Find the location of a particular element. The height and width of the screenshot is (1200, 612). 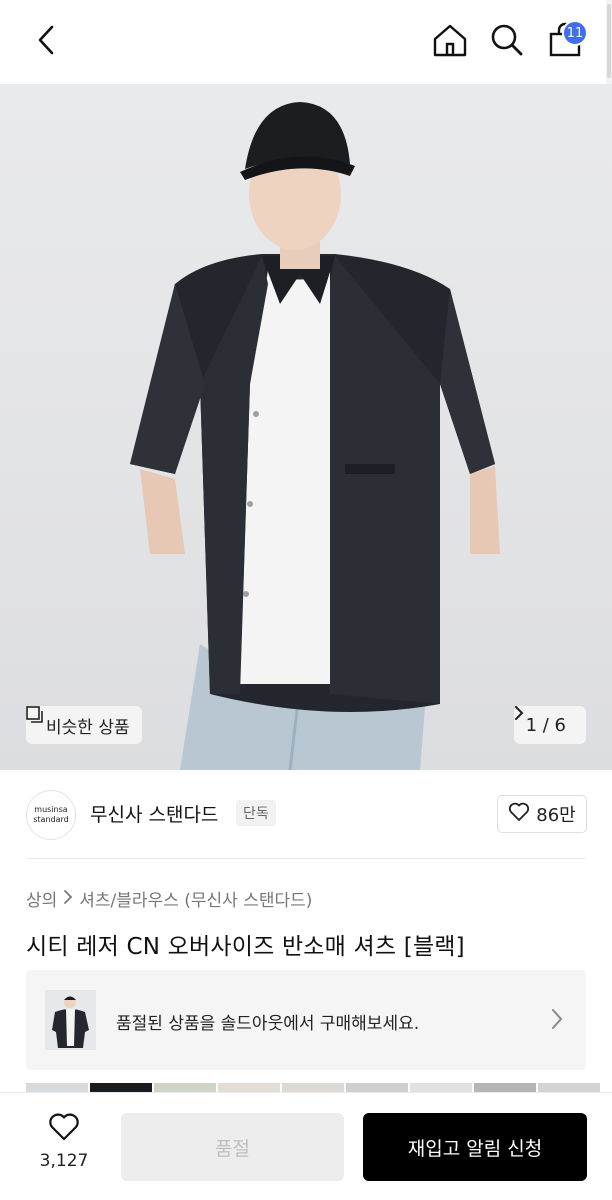

page-indicator-text: 1 / 6 is located at coordinates (545, 725).